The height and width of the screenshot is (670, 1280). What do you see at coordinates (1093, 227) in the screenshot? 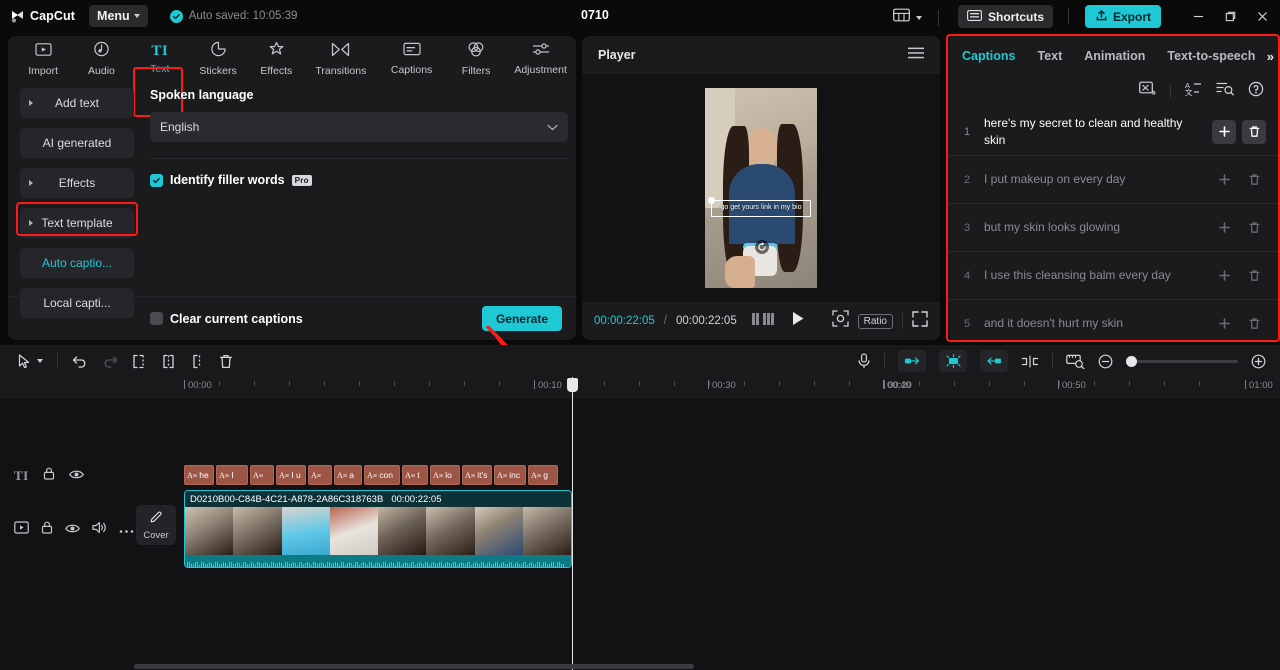
I see `caption-text: but my skin looks glowing` at bounding box center [1093, 227].